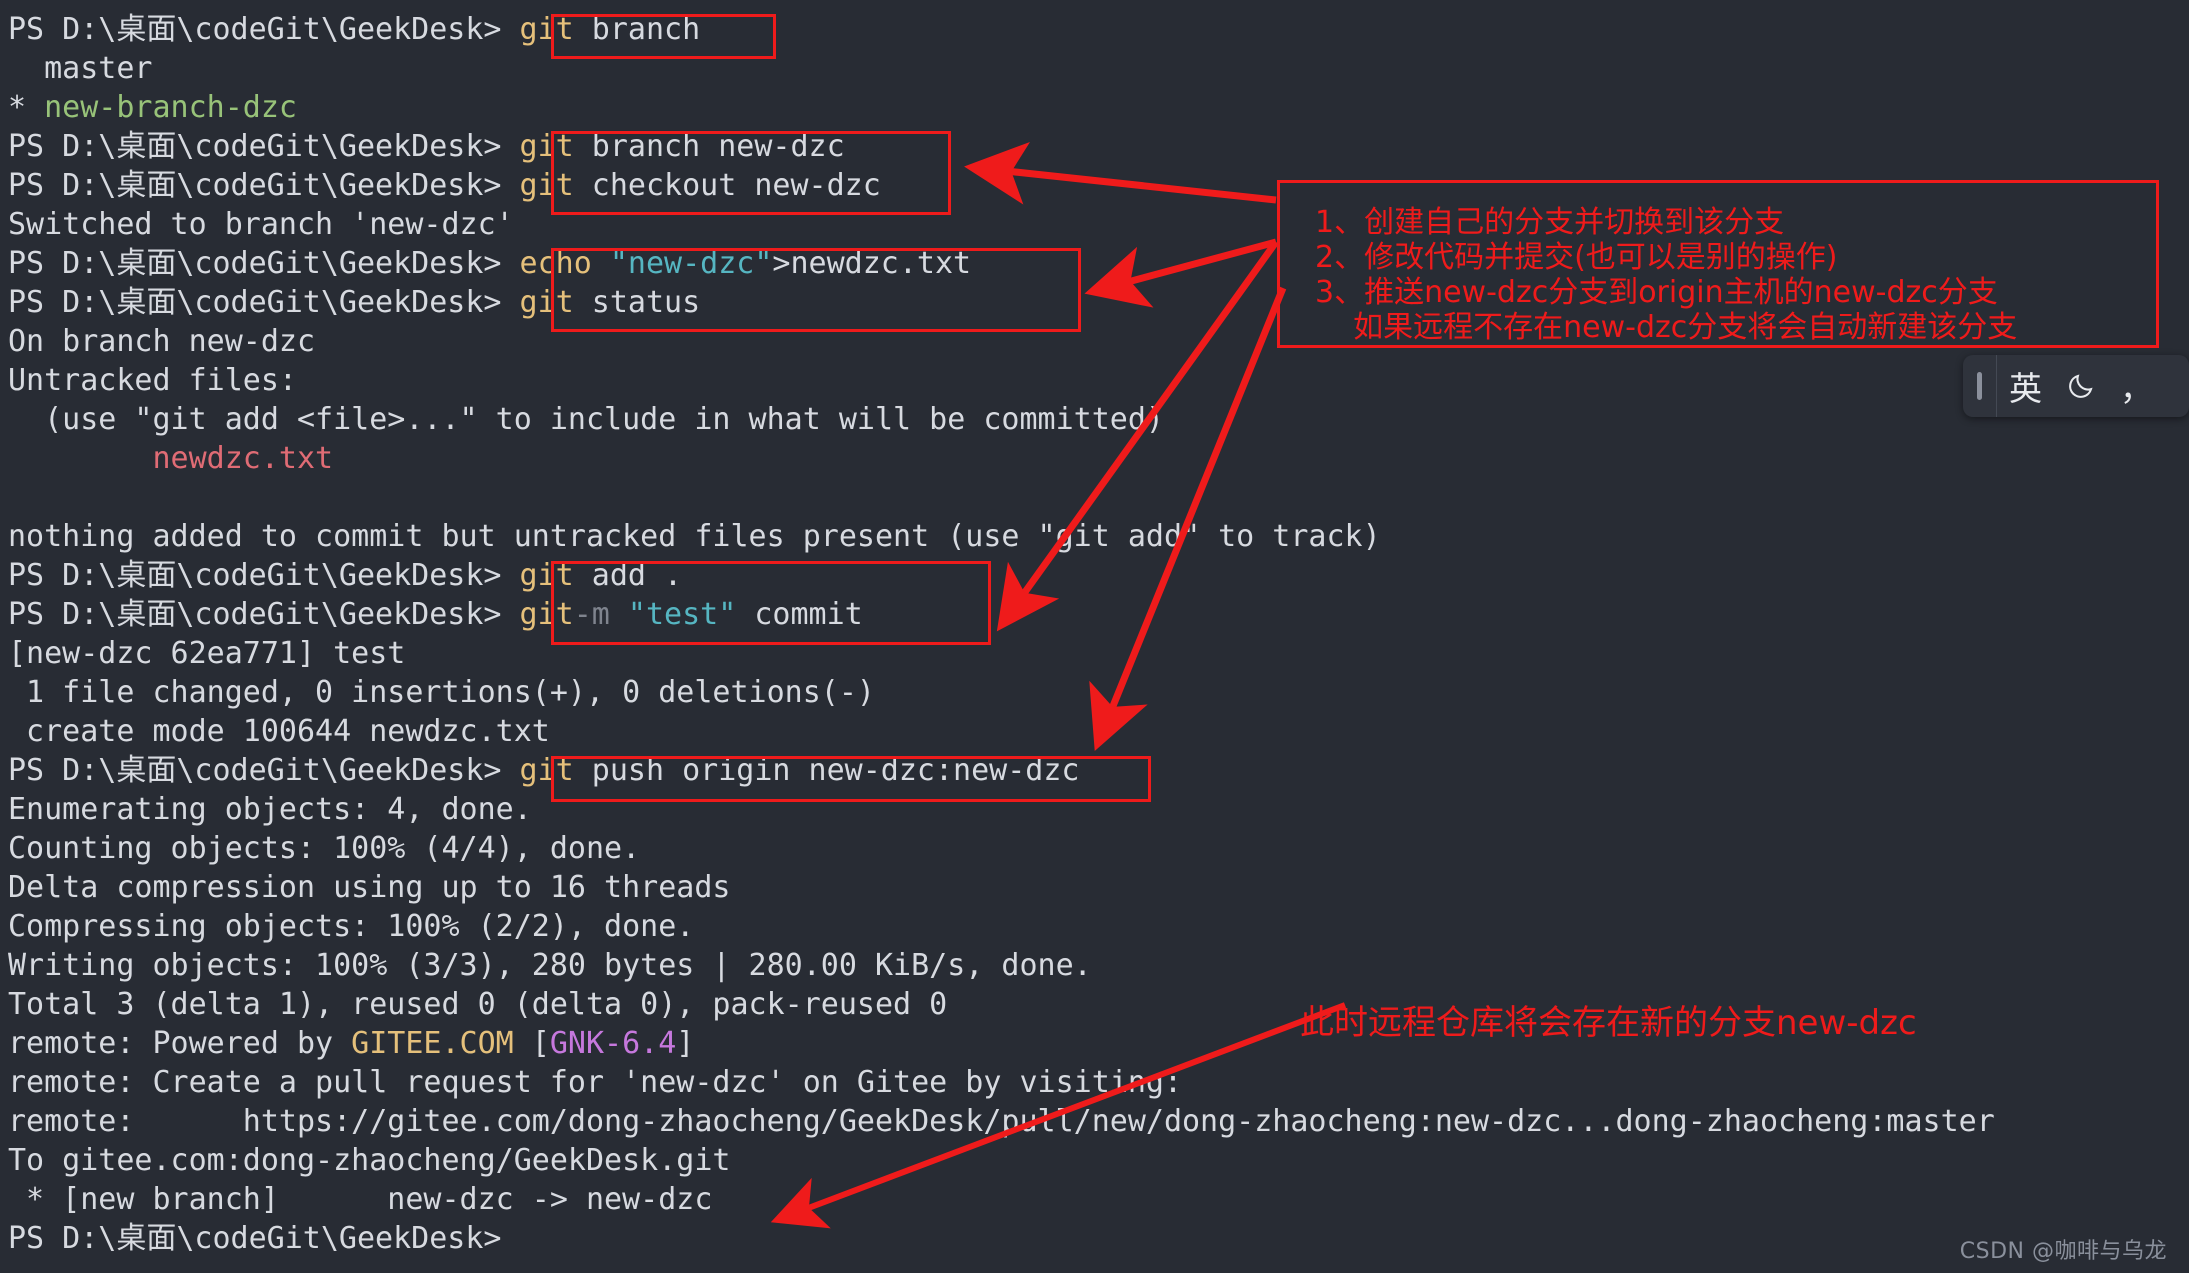 The width and height of the screenshot is (2189, 1273). What do you see at coordinates (2136, 386) in the screenshot?
I see `ime-punctuation-button: ，` at bounding box center [2136, 386].